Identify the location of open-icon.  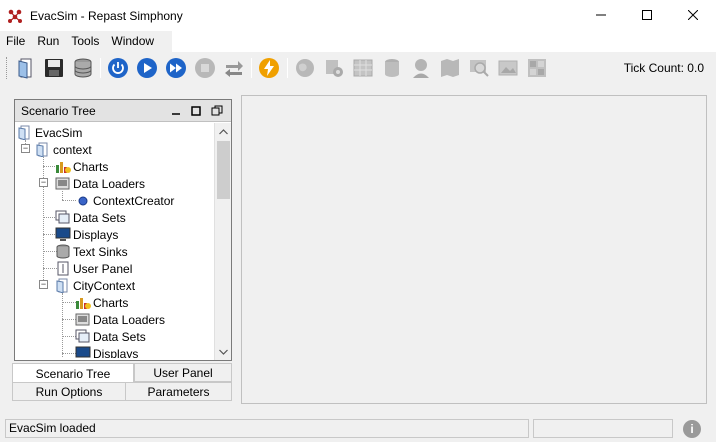
(25, 68).